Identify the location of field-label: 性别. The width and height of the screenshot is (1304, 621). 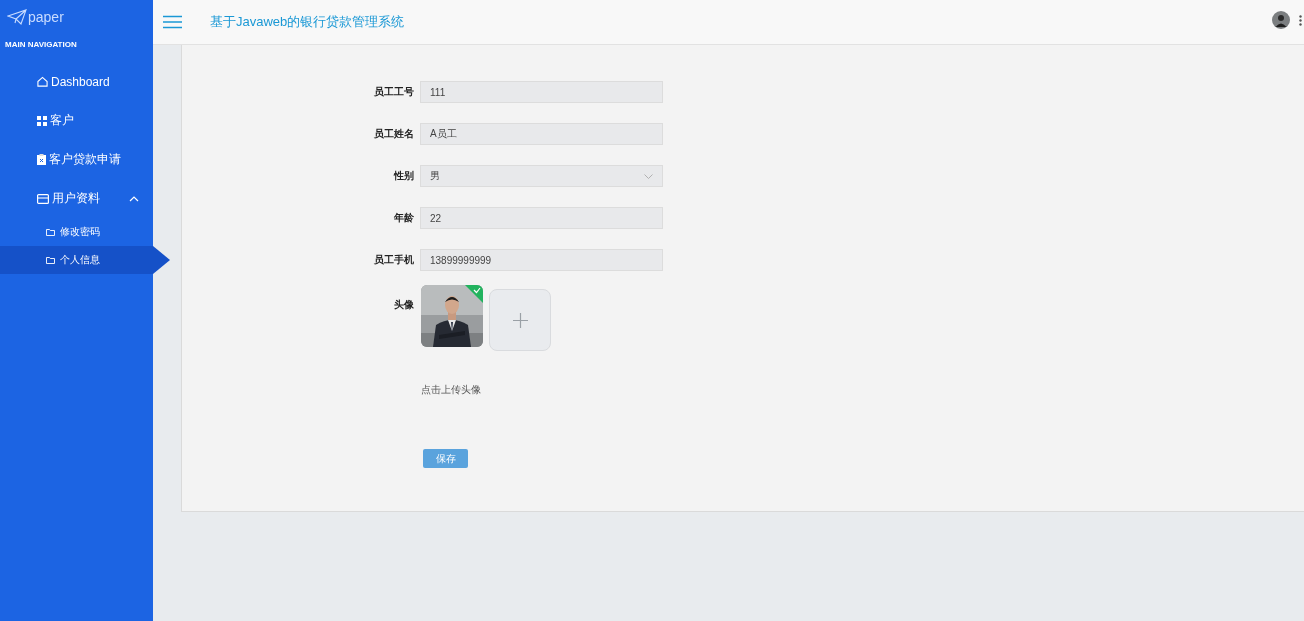
(403, 176).